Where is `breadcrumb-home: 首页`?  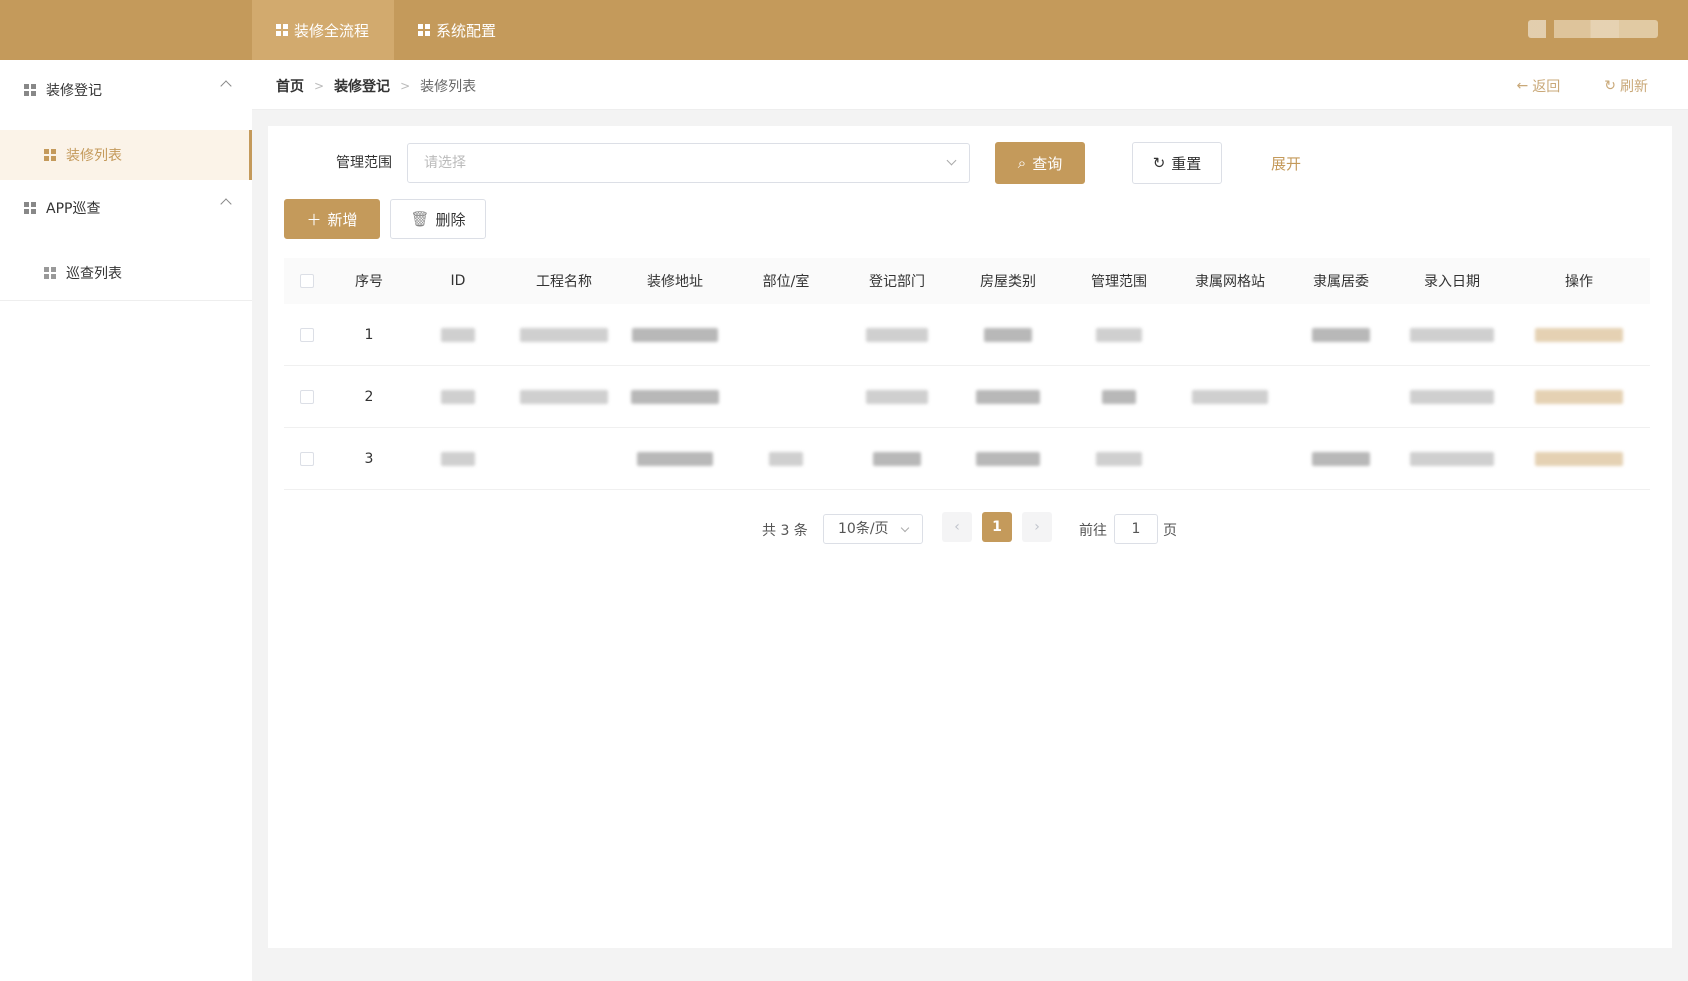
breadcrumb-home: 首页 is located at coordinates (290, 86).